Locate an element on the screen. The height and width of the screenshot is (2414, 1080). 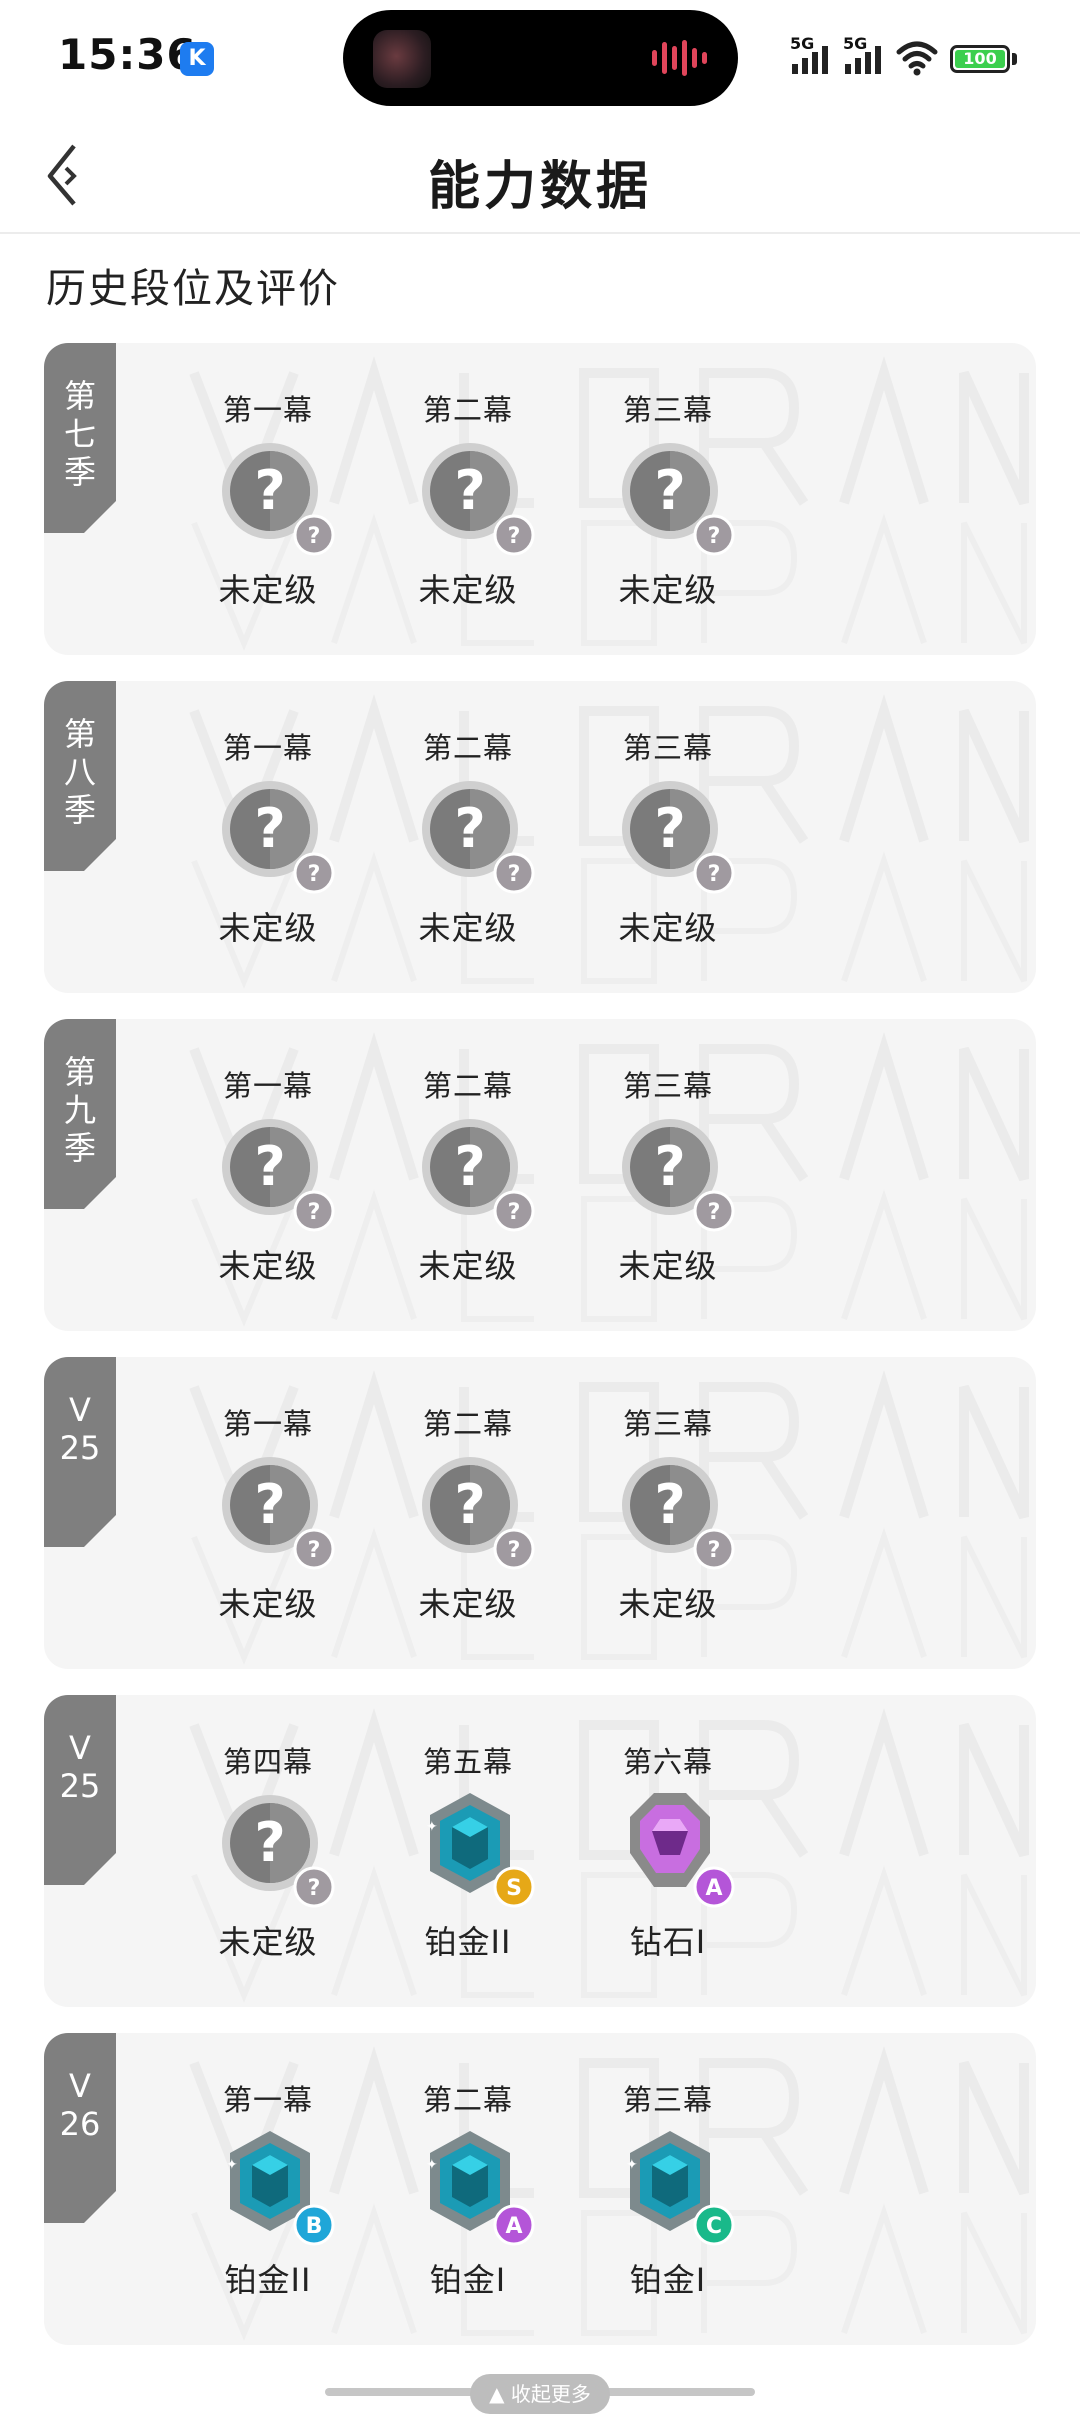
act-name: 第四幕 is located at coordinates (267, 1762).